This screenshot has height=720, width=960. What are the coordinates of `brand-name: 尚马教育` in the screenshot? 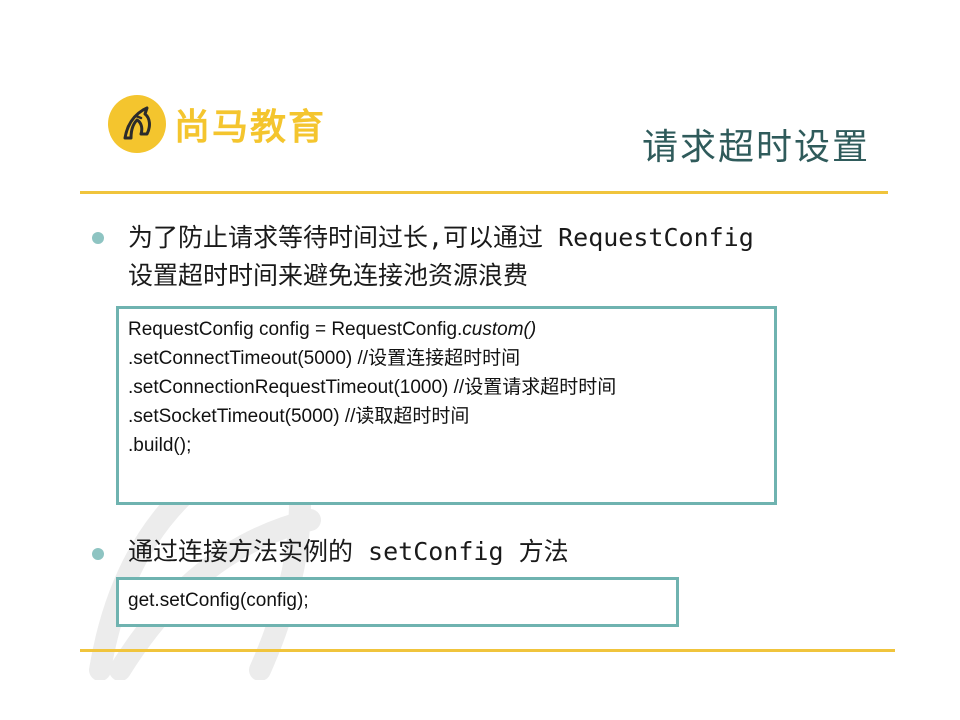 It's located at (250, 127).